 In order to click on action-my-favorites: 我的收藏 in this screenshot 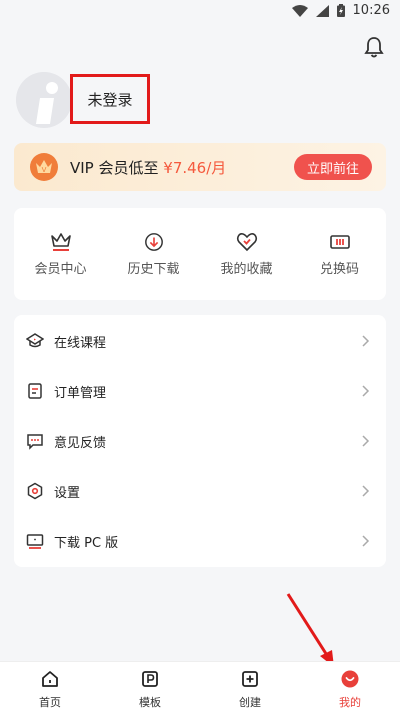, I will do `click(246, 254)`.